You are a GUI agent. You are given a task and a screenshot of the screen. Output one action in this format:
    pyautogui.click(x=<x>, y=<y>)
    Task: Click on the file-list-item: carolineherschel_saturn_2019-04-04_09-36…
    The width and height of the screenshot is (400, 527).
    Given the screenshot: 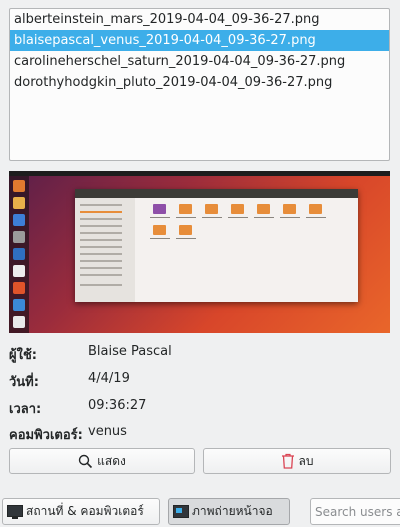 What is the action you would take?
    pyautogui.click(x=199, y=61)
    